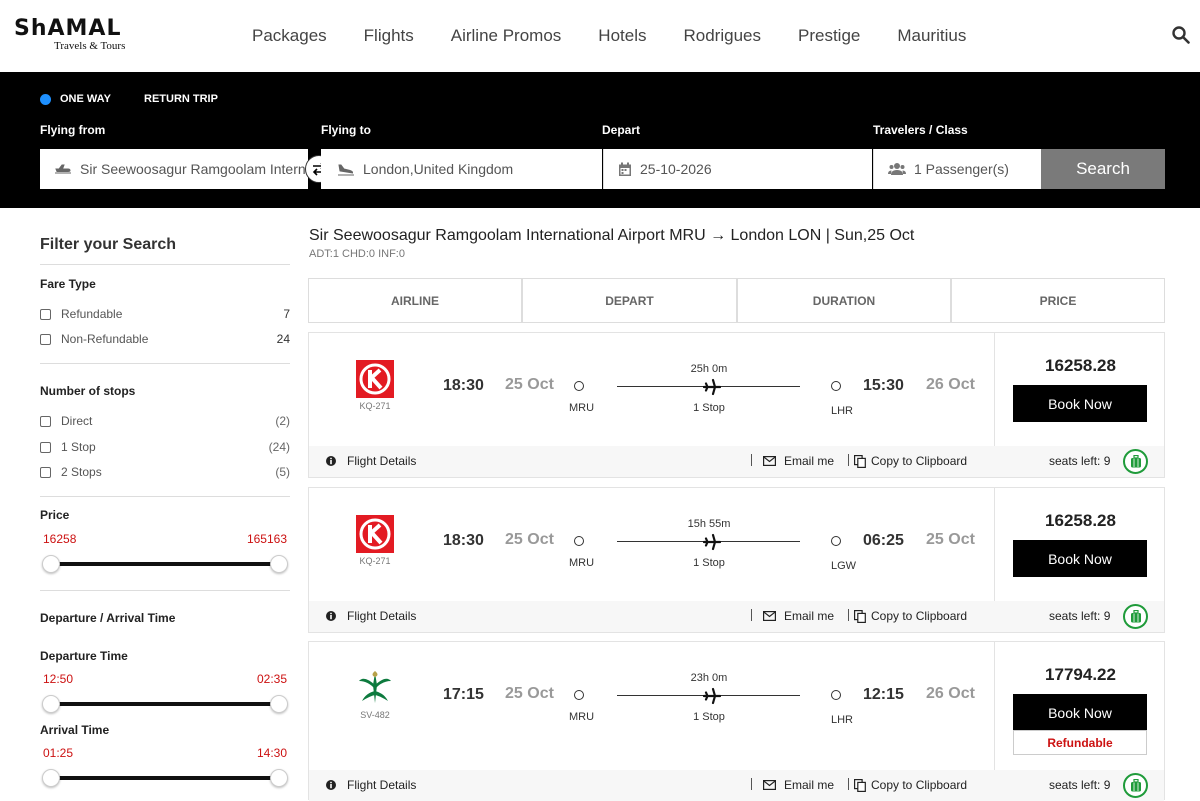  Describe the element at coordinates (415, 300) in the screenshot. I see `sort-airline: AIRLINE` at that location.